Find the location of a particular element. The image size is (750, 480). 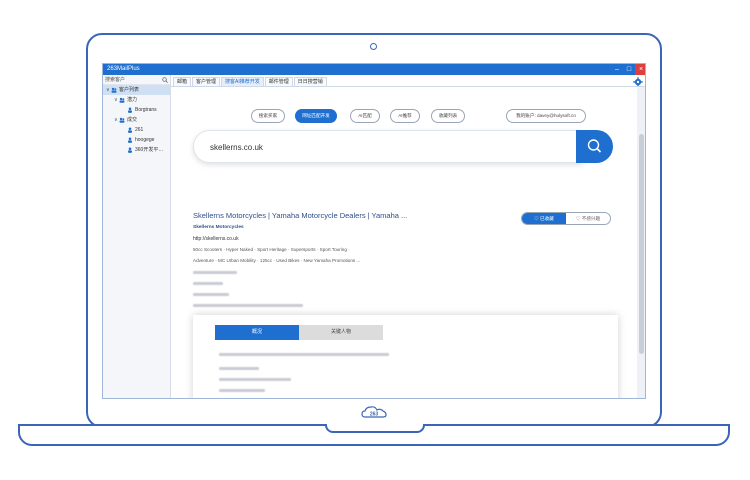

tab-marketing: 日日搜营销 is located at coordinates (310, 81).